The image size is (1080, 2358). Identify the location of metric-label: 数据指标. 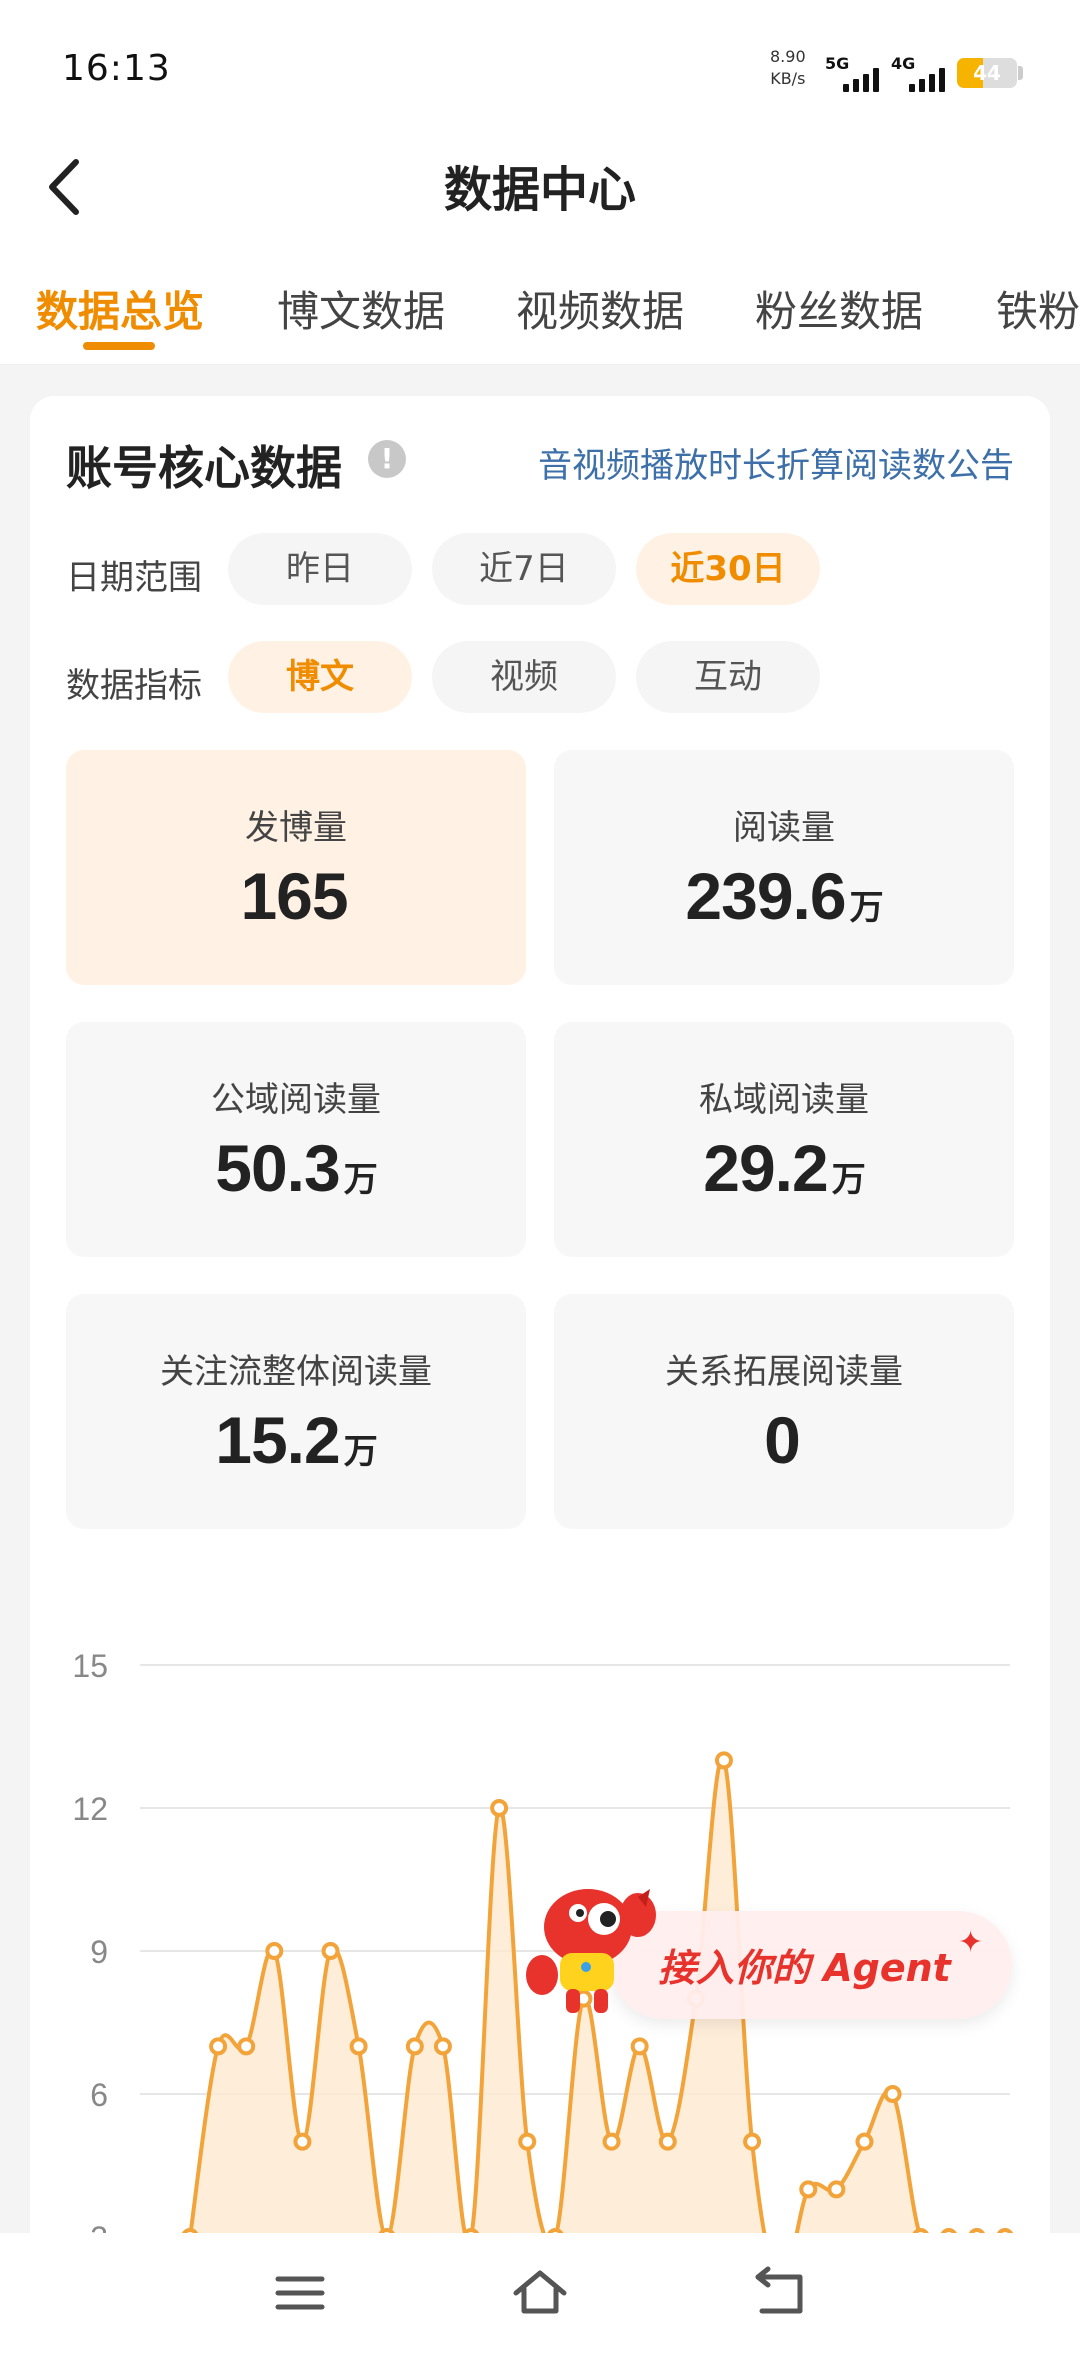
(134, 686).